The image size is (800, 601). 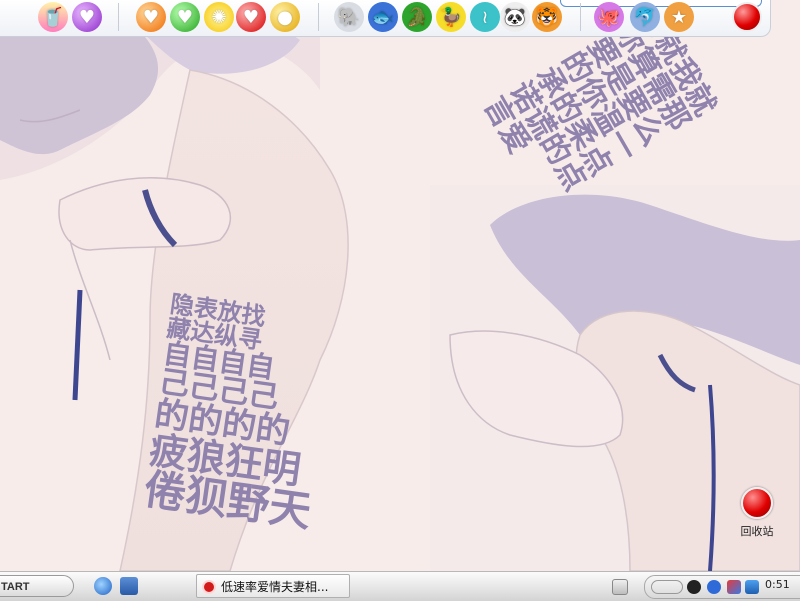 What do you see at coordinates (185, 17) in the screenshot?
I see `green-heart-gem-icon: ♥` at bounding box center [185, 17].